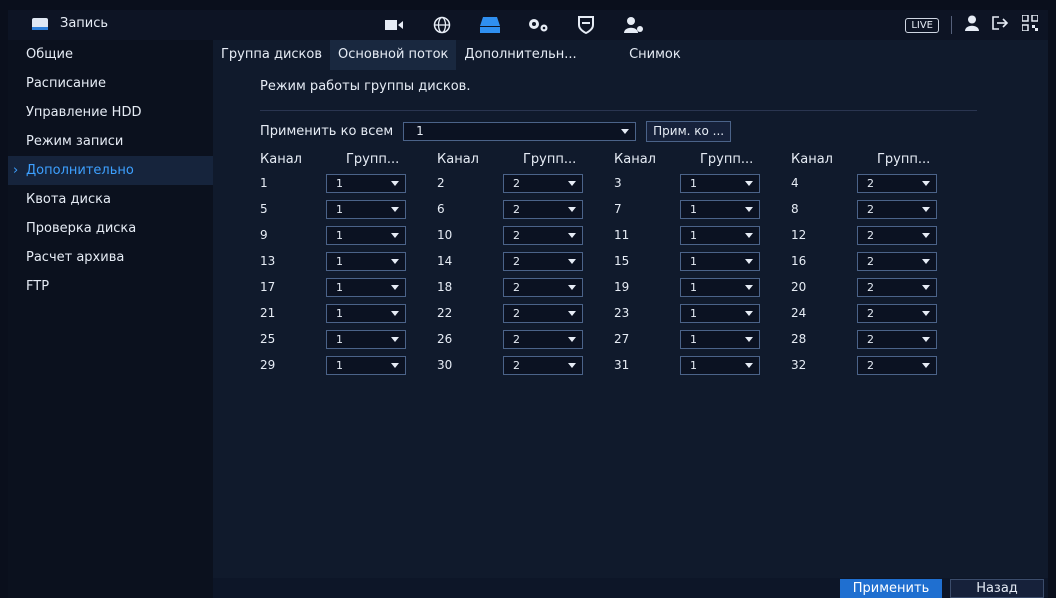 The image size is (1056, 598). Describe the element at coordinates (393, 55) in the screenshot. I see `tab-main-stream: Основной поток` at that location.